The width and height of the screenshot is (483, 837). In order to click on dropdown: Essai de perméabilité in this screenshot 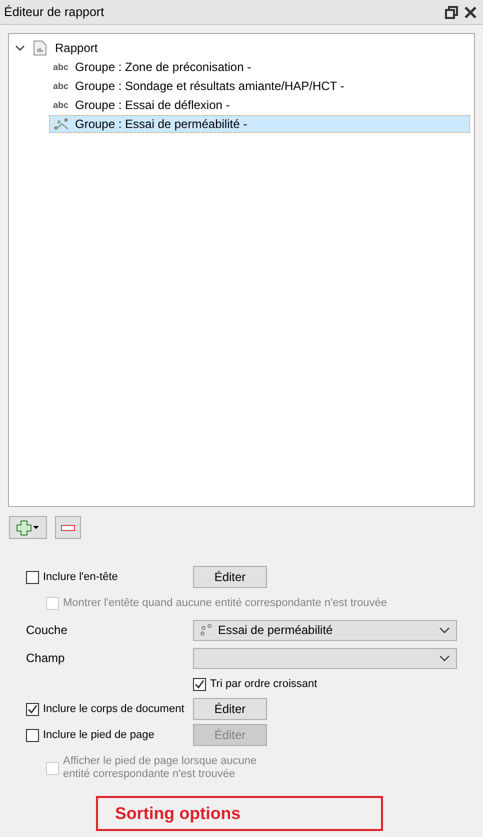, I will do `click(325, 630)`.